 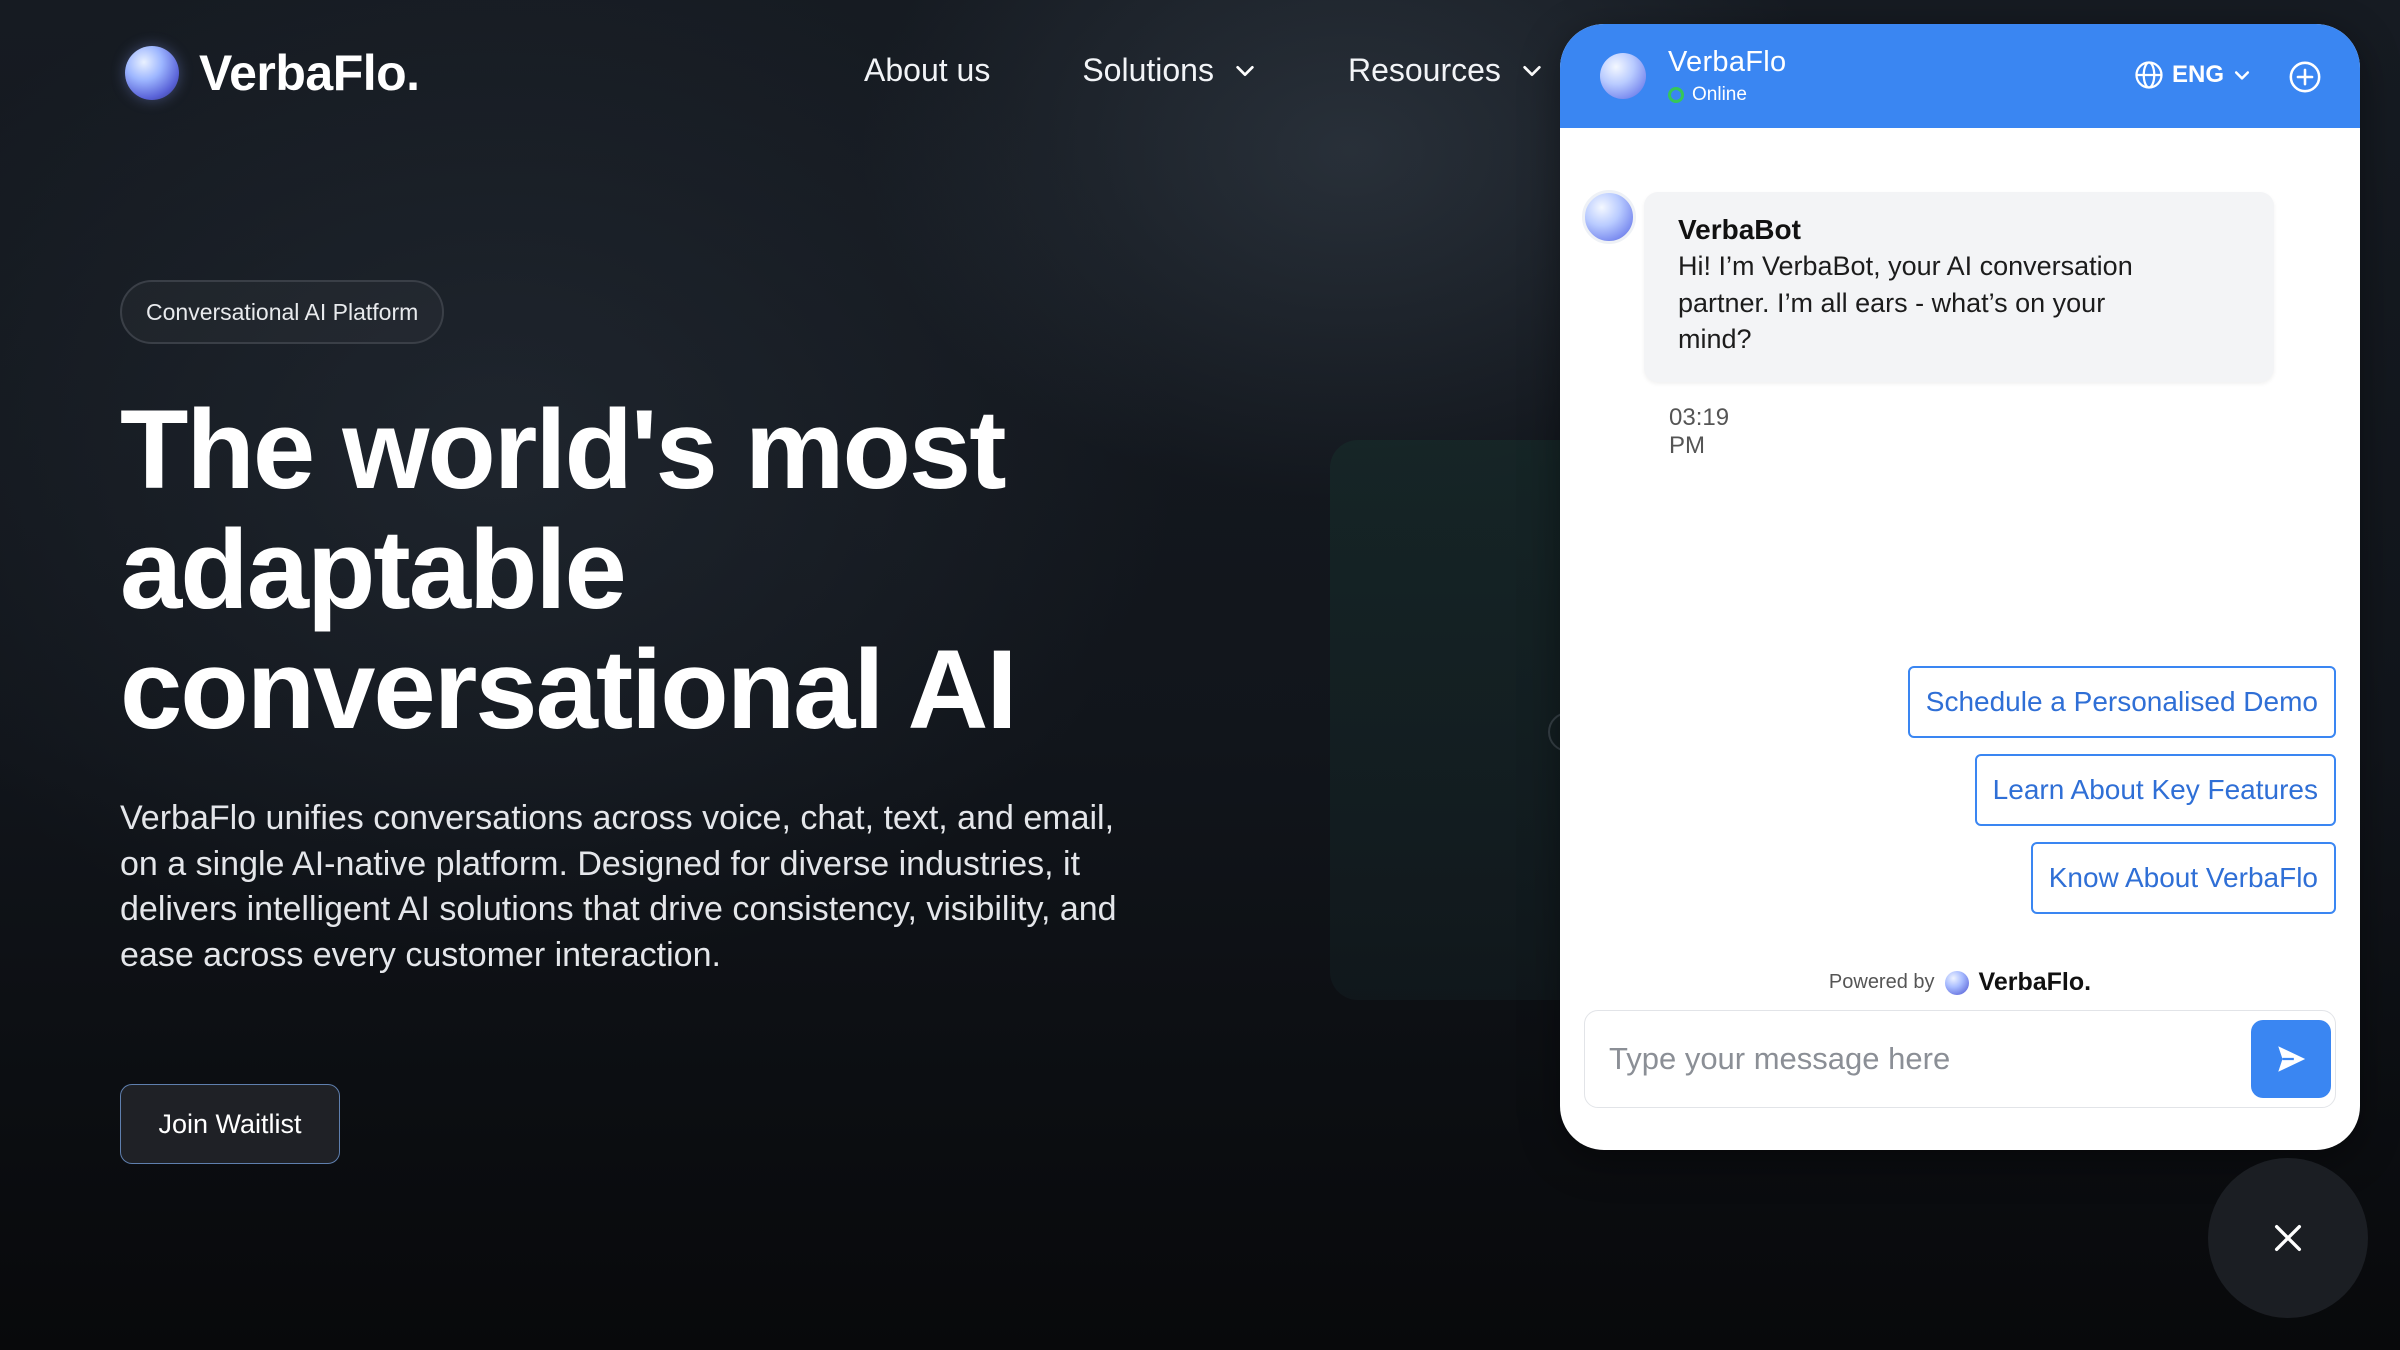 What do you see at coordinates (1956, 982) in the screenshot?
I see `powered-by-logo-icon` at bounding box center [1956, 982].